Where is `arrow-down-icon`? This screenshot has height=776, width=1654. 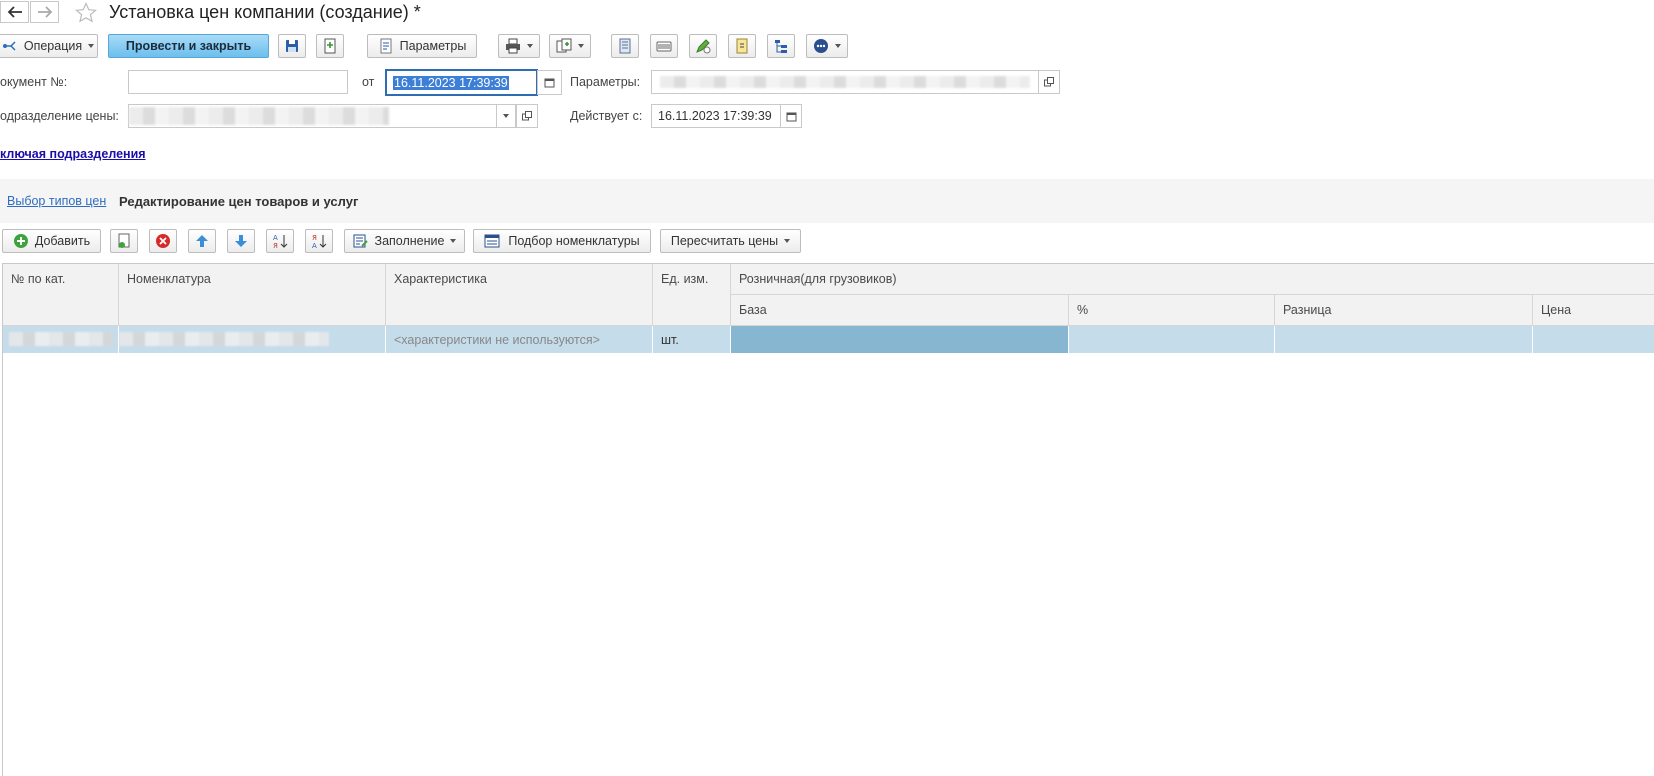
arrow-down-icon is located at coordinates (241, 241).